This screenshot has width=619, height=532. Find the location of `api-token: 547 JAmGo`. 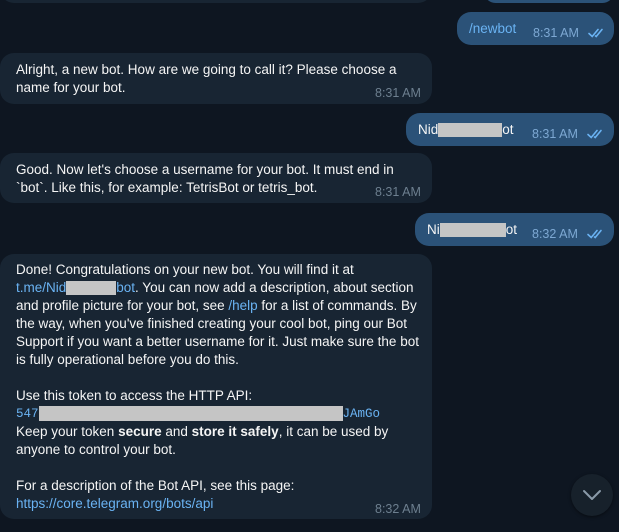

api-token: 547 JAmGo is located at coordinates (198, 414).